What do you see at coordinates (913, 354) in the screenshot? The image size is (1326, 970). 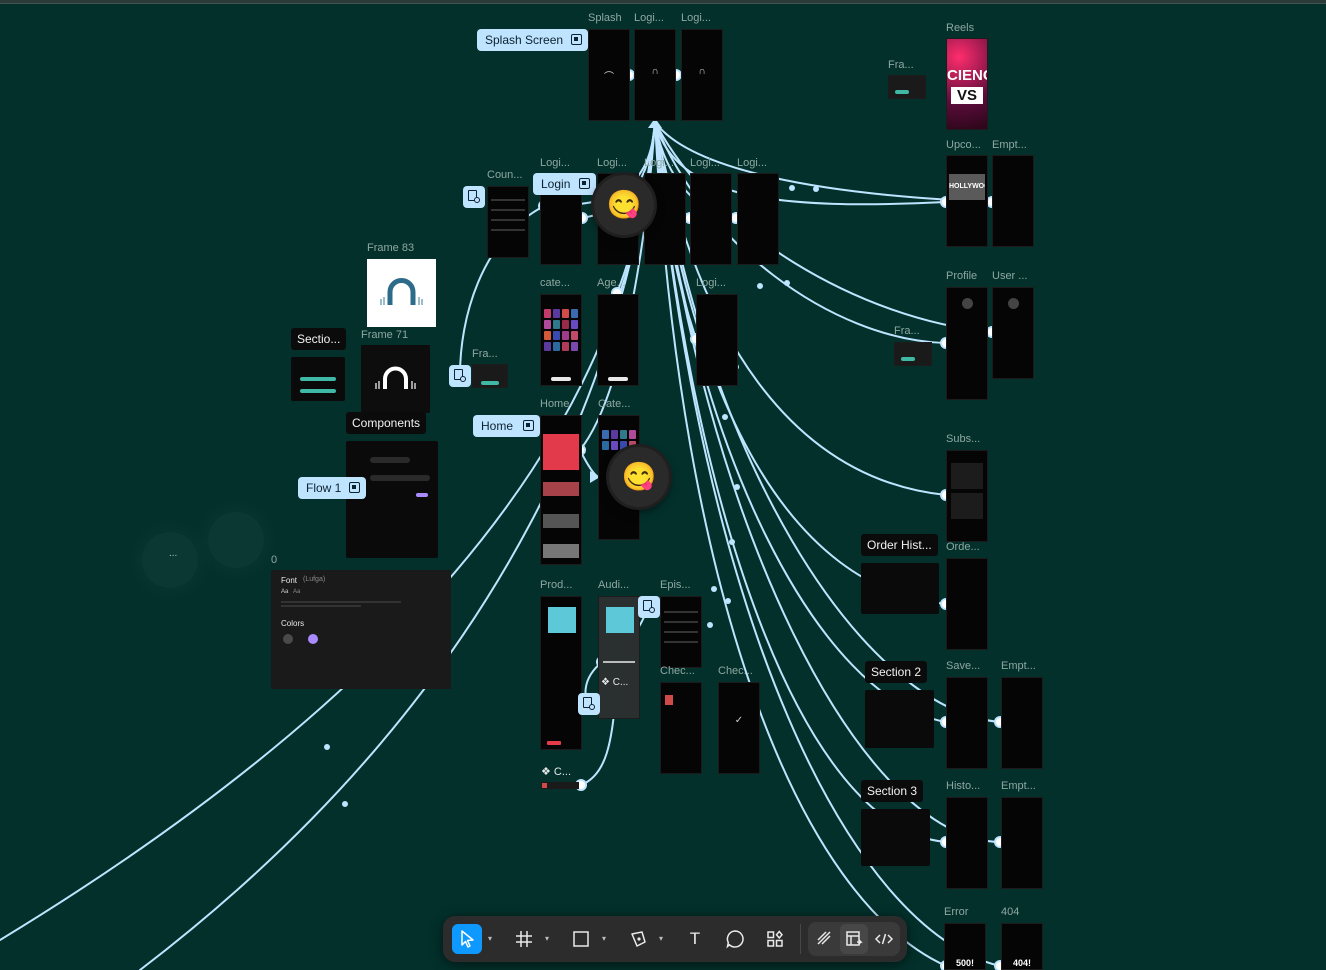 I see `frame-fra-right` at bounding box center [913, 354].